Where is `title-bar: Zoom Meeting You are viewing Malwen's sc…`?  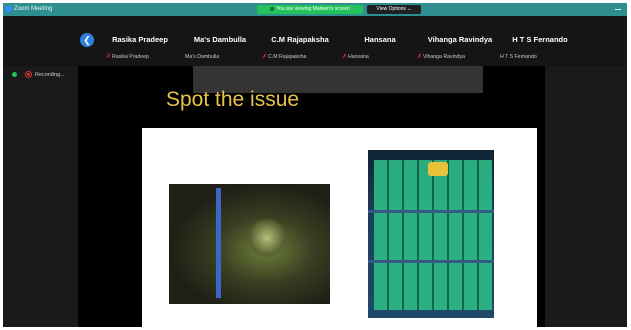 title-bar: Zoom Meeting You are viewing Malwen's sc… is located at coordinates (315, 9).